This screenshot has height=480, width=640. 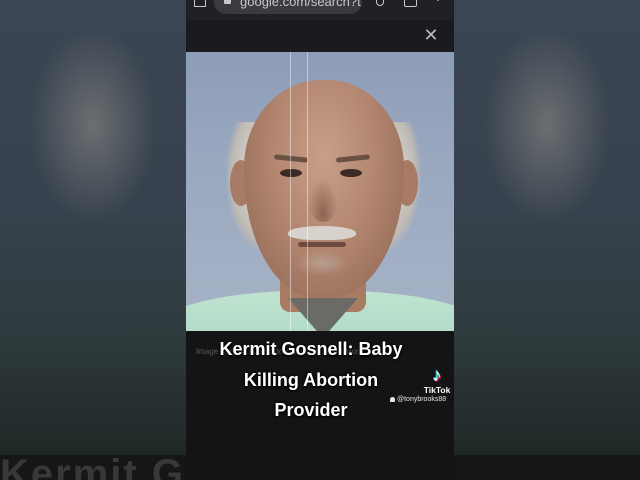 What do you see at coordinates (351, 173) in the screenshot?
I see `eye-right` at bounding box center [351, 173].